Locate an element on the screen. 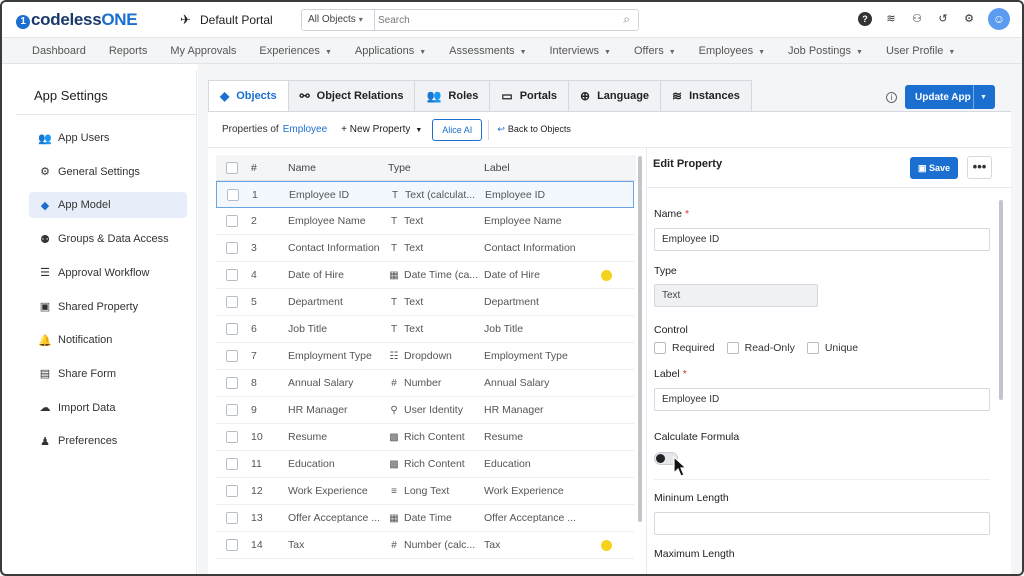 The width and height of the screenshot is (1024, 576). tab-instances: ≋ Instances is located at coordinates (706, 96).